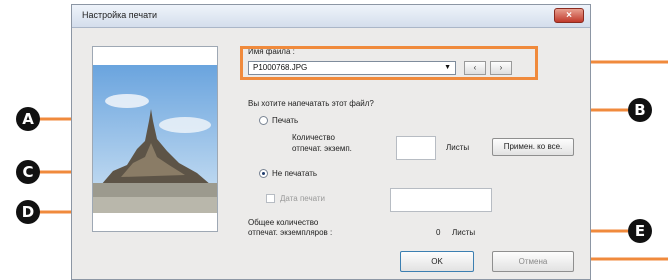 The width and height of the screenshot is (668, 280). What do you see at coordinates (533, 147) in the screenshot?
I see `apply-to-all-button: Примен. ко все.` at bounding box center [533, 147].